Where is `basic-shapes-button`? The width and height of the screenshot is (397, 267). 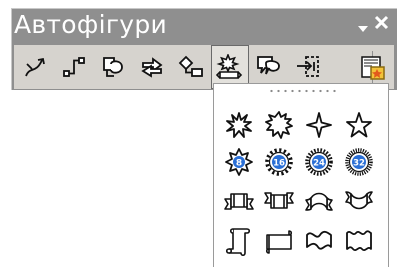 basic-shapes-button is located at coordinates (113, 67).